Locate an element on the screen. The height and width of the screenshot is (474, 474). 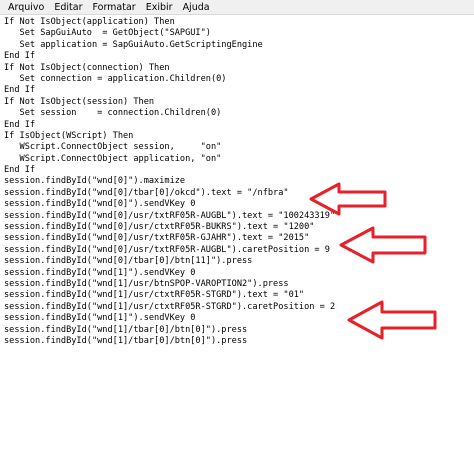
code-line: If Not IsObject(application) Then is located at coordinates (89, 22).